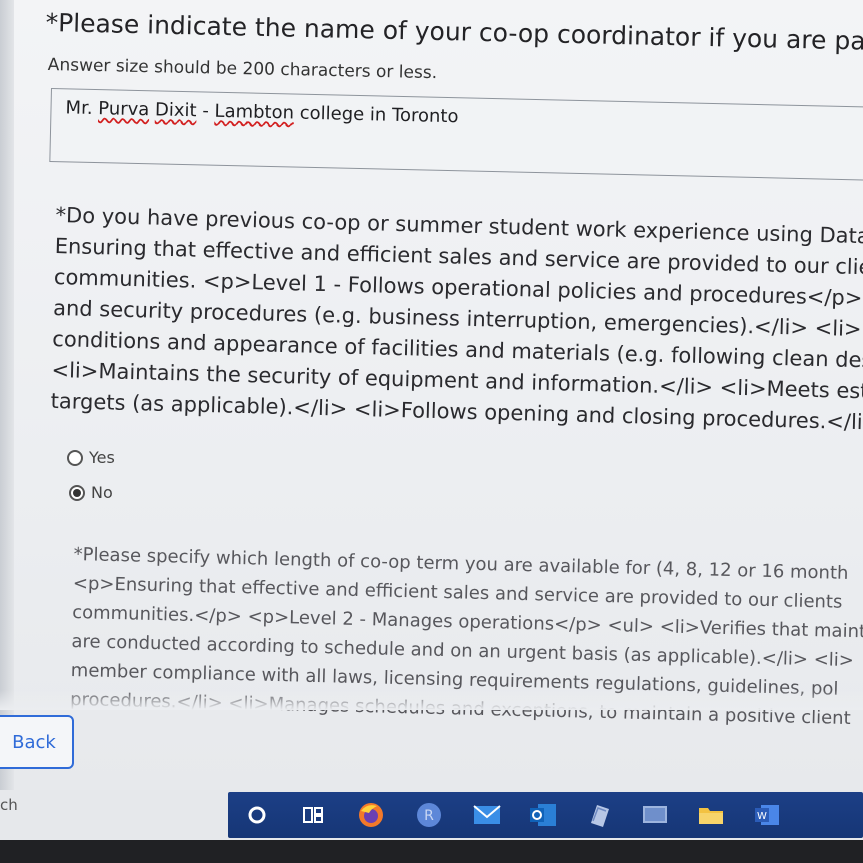 Image resolution: width=863 pixels, height=863 pixels. Describe the element at coordinates (543, 815) in the screenshot. I see `outlook-icon` at that location.